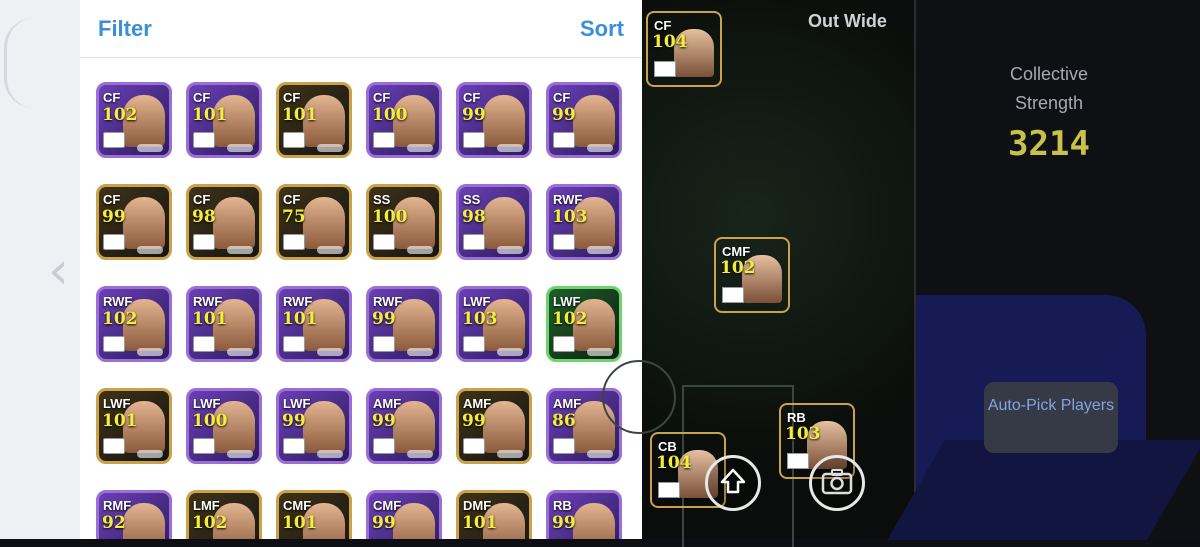  Describe the element at coordinates (1049, 88) in the screenshot. I see `collective-strength-label: Collective Strength` at that location.